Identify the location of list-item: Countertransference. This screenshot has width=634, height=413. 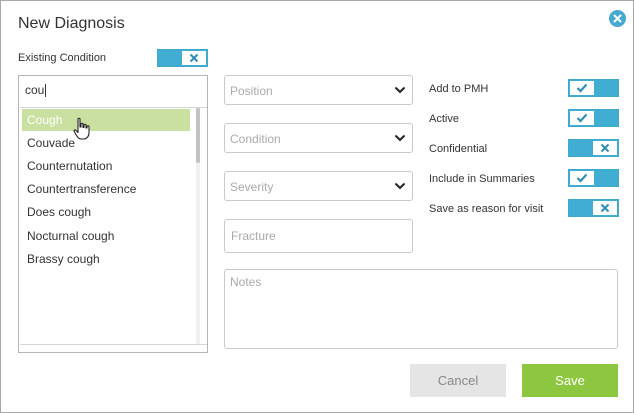
(106, 189).